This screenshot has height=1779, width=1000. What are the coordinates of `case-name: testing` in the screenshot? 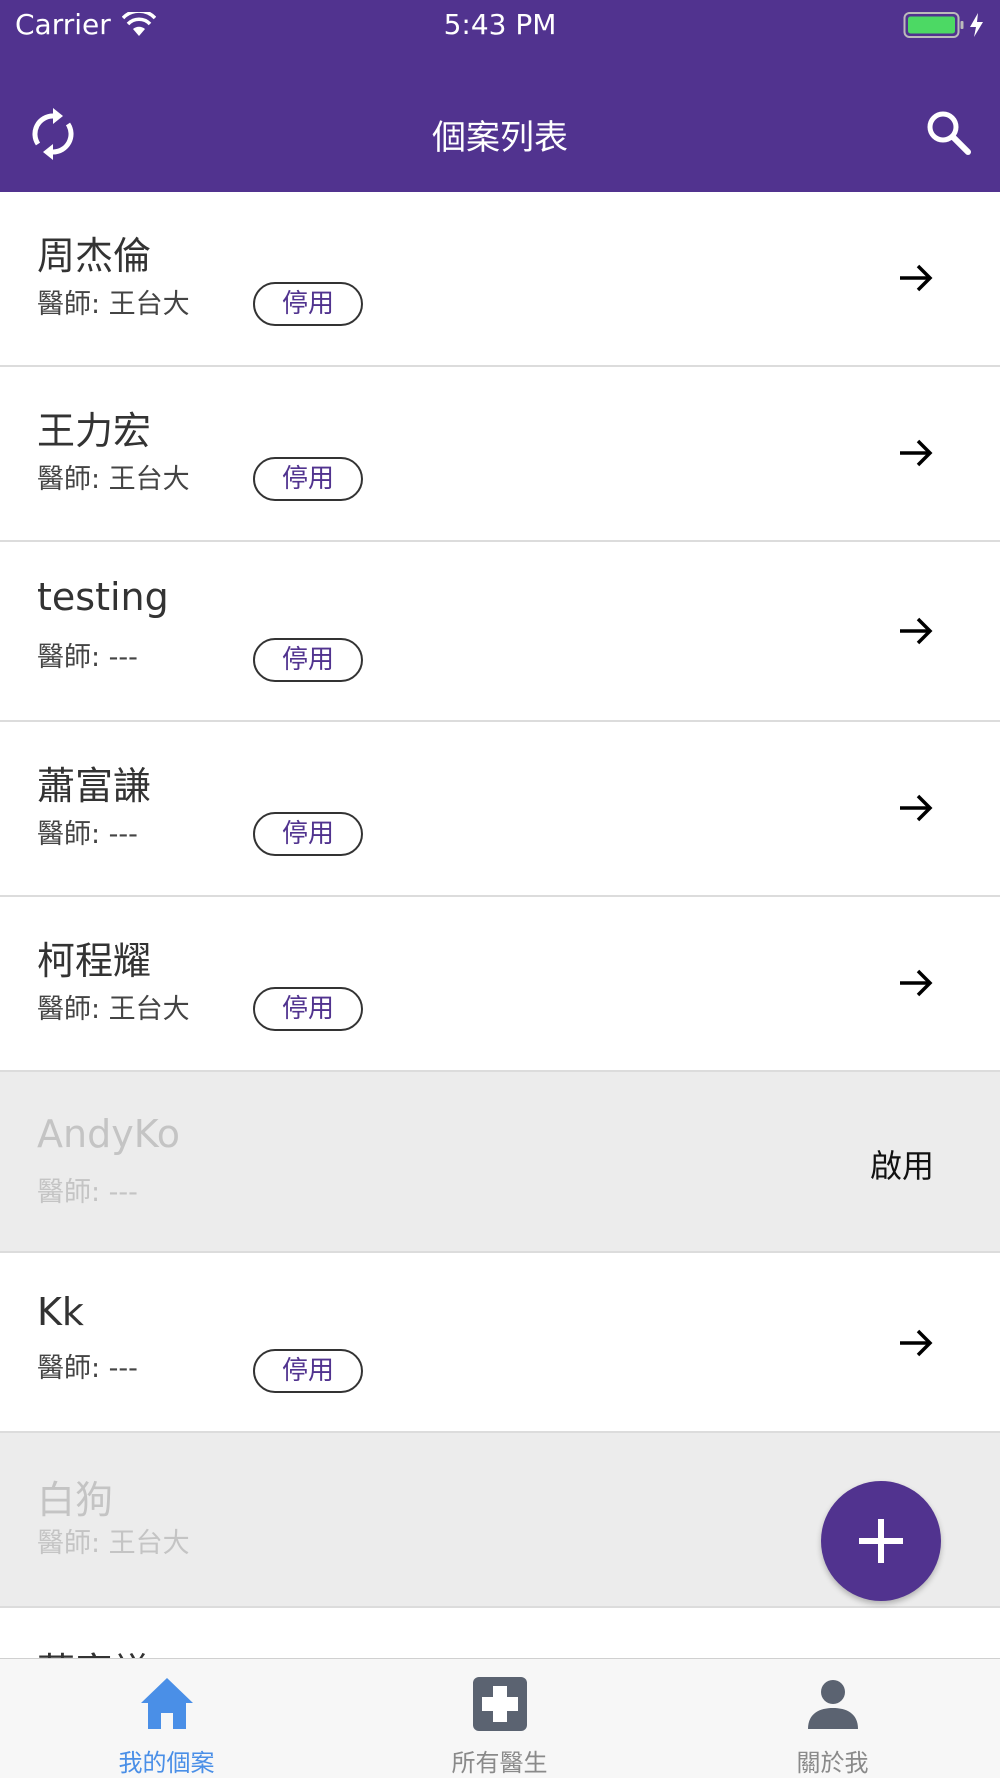 It's located at (103, 597).